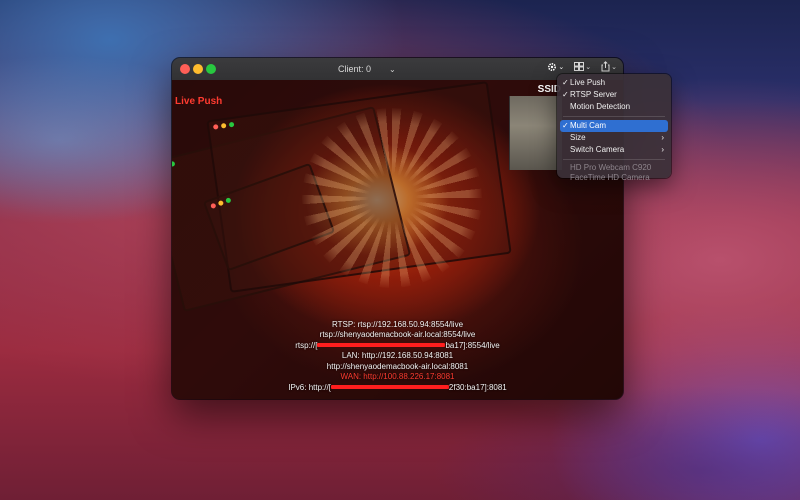  Describe the element at coordinates (355, 69) in the screenshot. I see `client-selector-label: Client: 0` at that location.